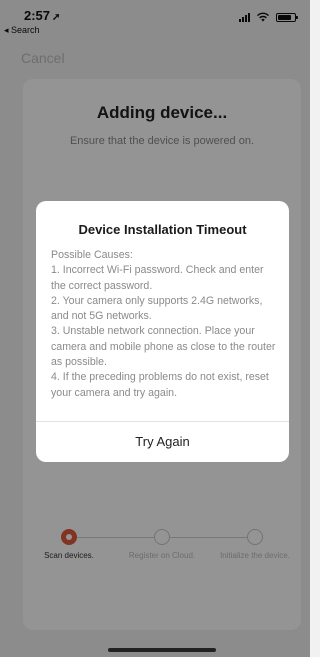  I want to click on home-indicator, so click(162, 650).